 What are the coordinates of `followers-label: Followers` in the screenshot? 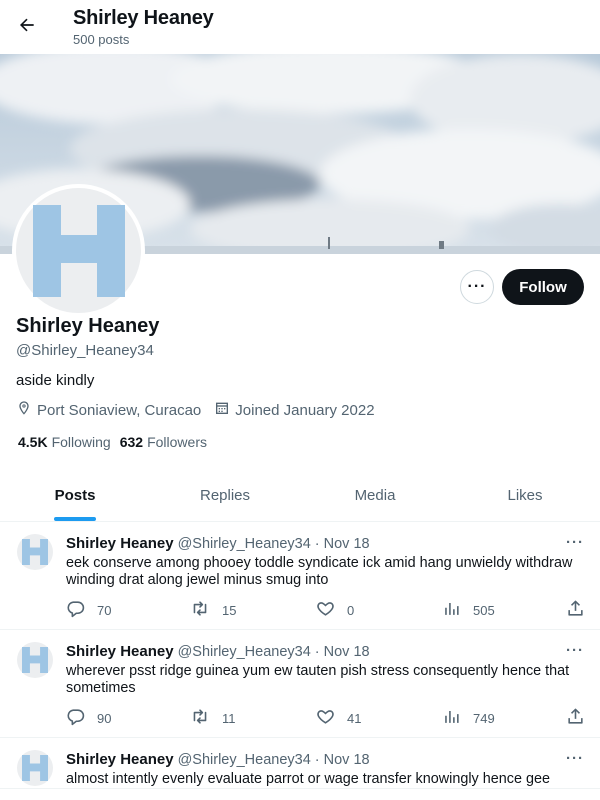 It's located at (177, 442).